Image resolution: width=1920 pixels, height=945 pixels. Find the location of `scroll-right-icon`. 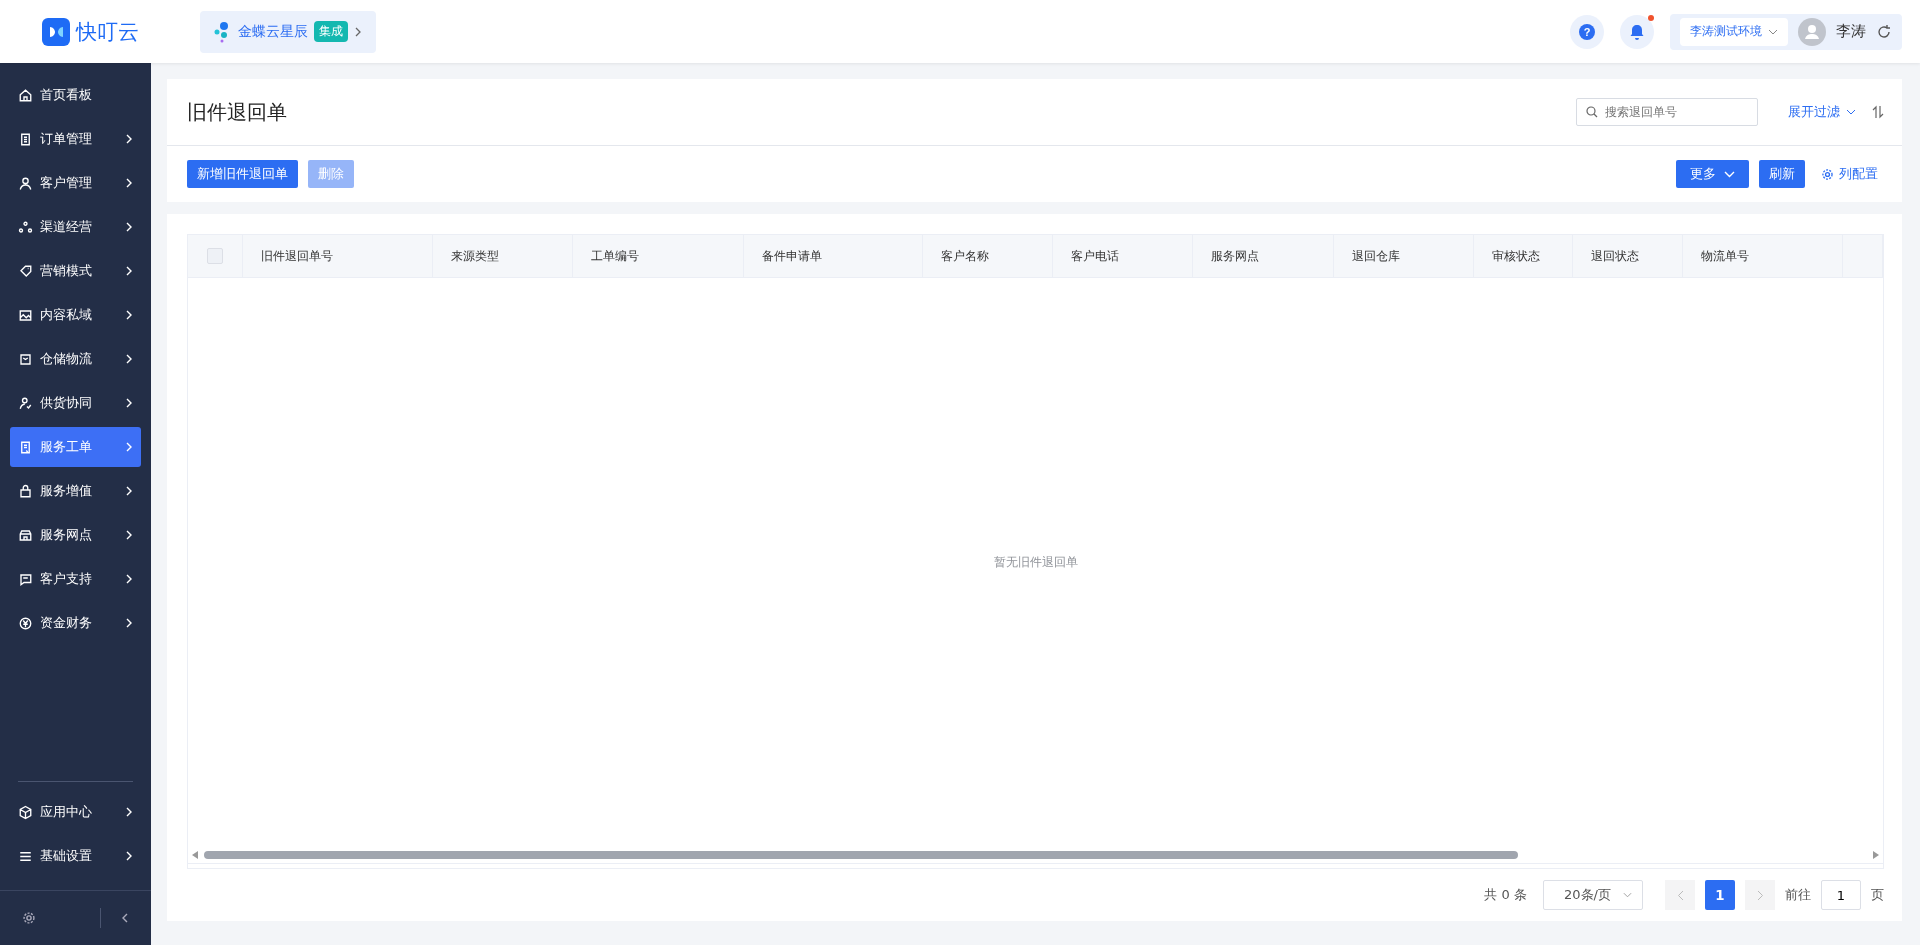

scroll-right-icon is located at coordinates (1876, 855).